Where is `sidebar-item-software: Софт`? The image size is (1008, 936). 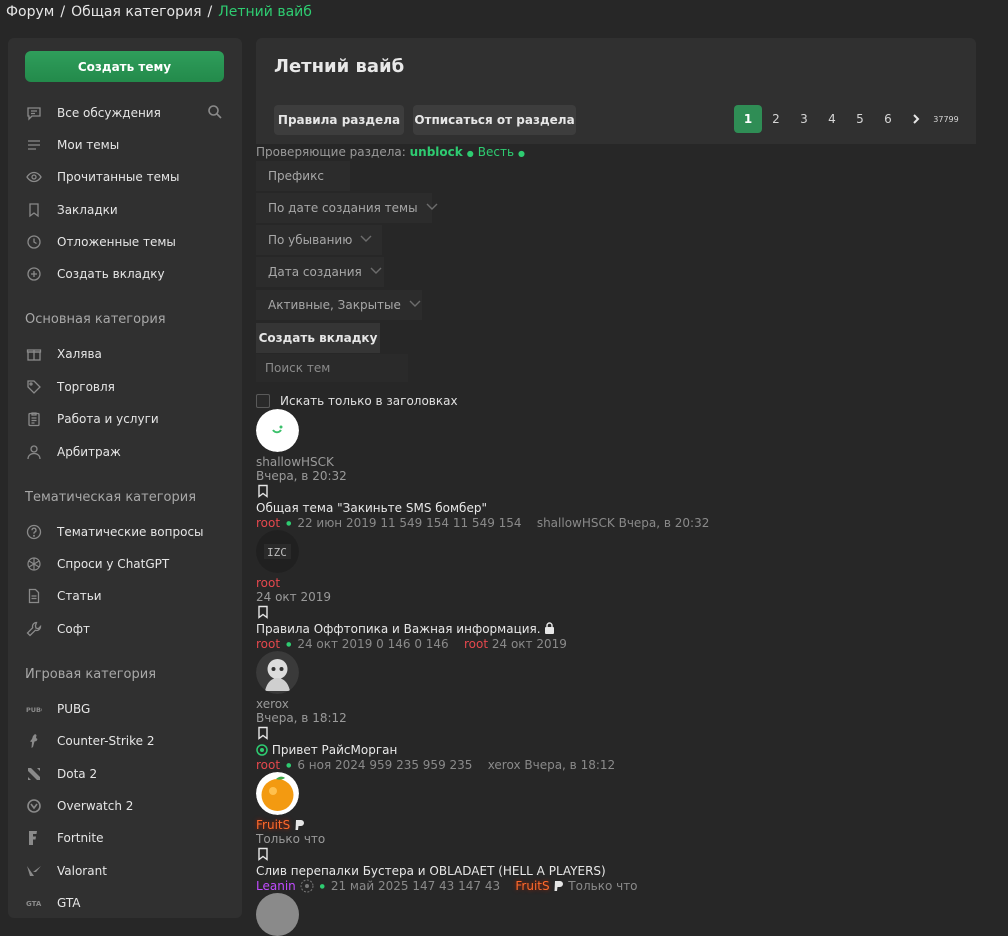
sidebar-item-software: Софт is located at coordinates (57, 629).